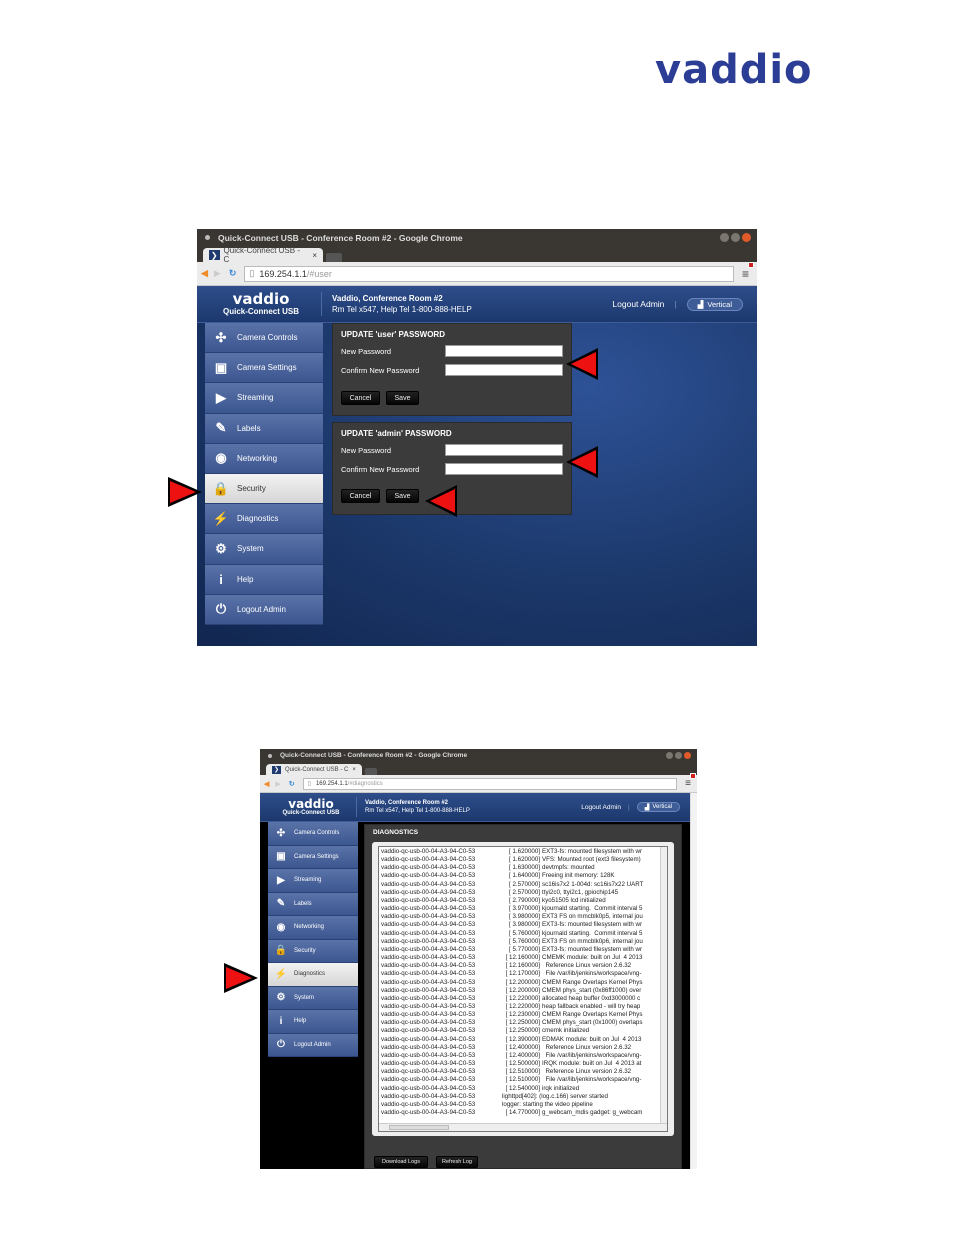  I want to click on log-timestamp: [ 12.160000], so click(522, 958).